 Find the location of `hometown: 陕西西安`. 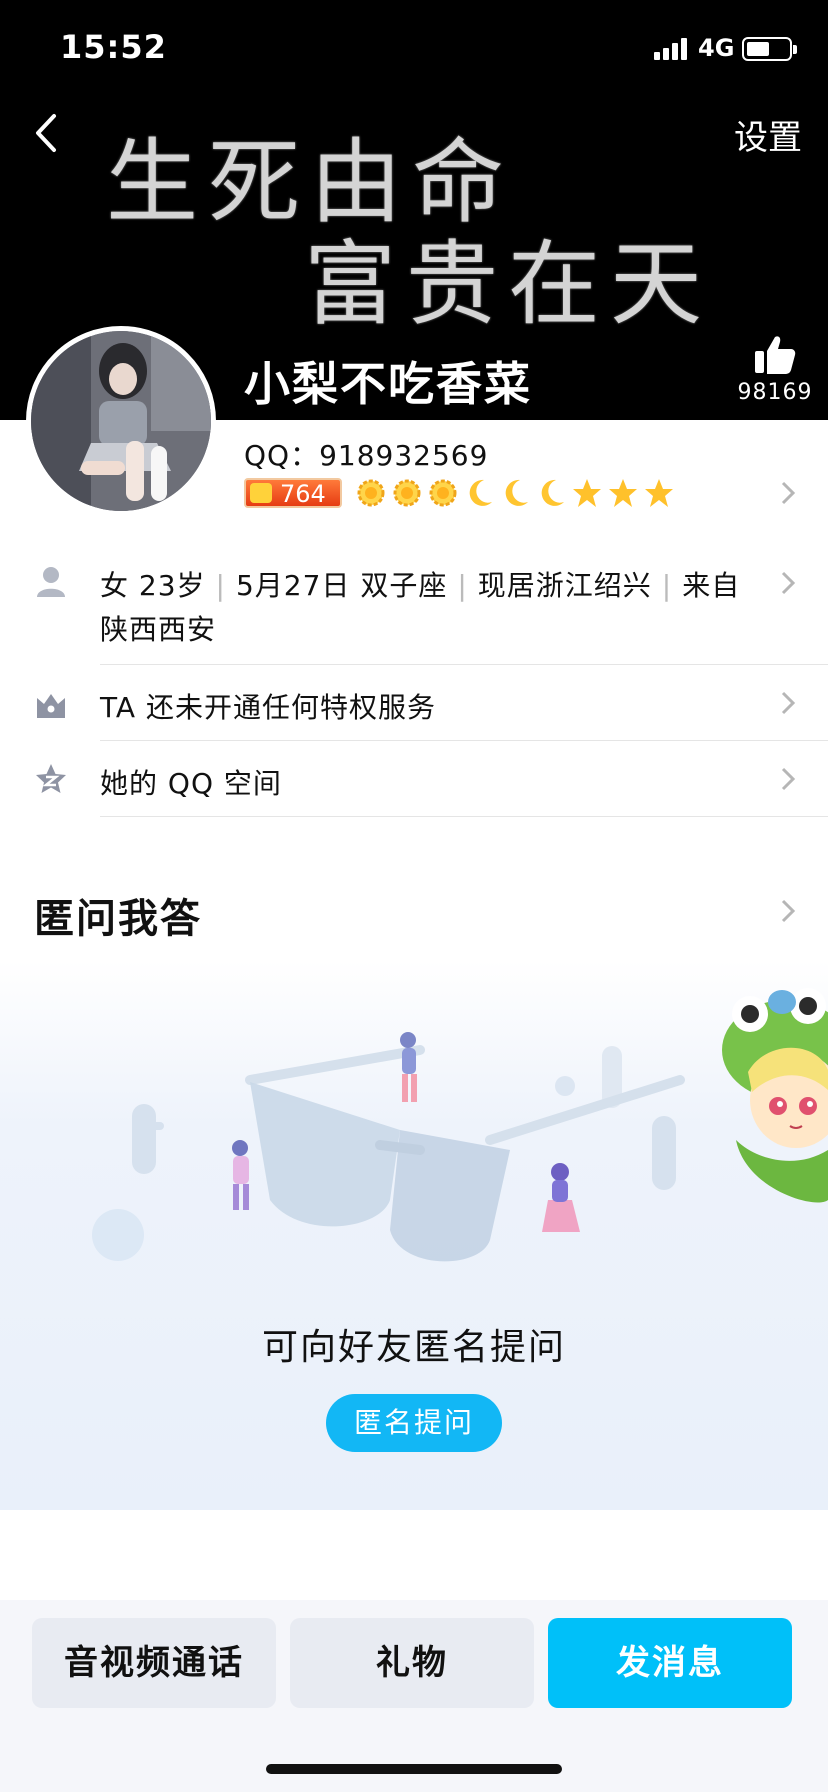

hometown: 陕西西安 is located at coordinates (158, 629).